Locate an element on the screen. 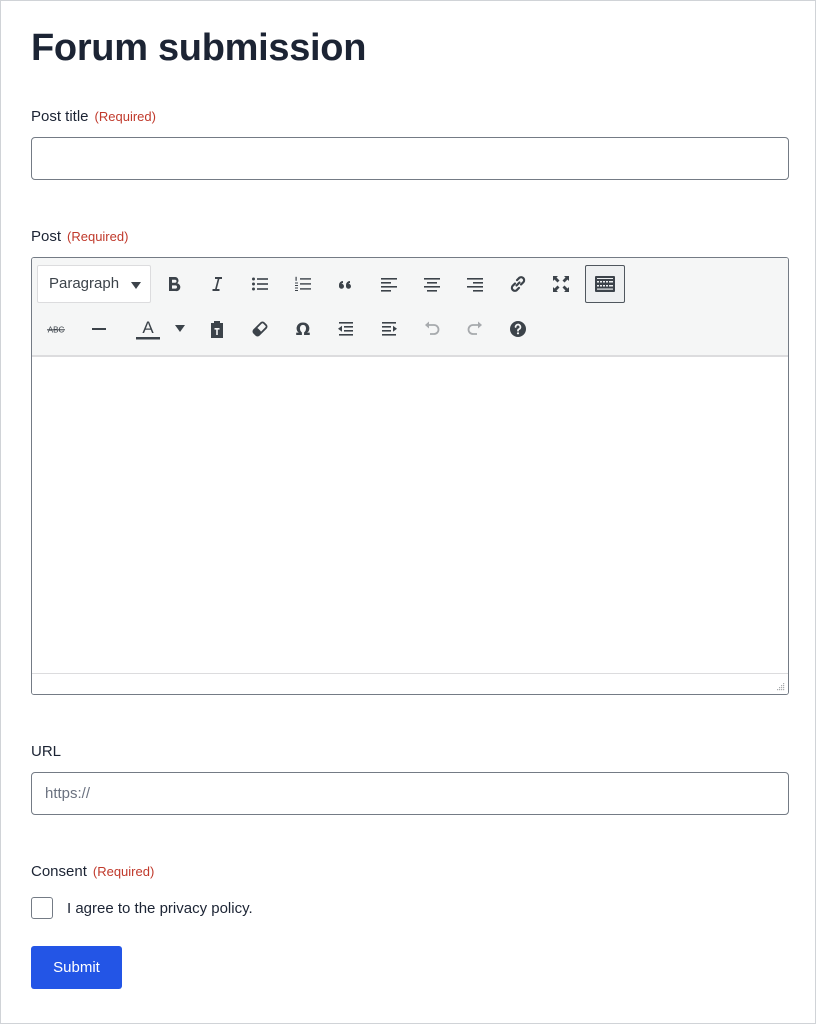 The height and width of the screenshot is (1024, 816). paste-as-text-button is located at coordinates (217, 329).